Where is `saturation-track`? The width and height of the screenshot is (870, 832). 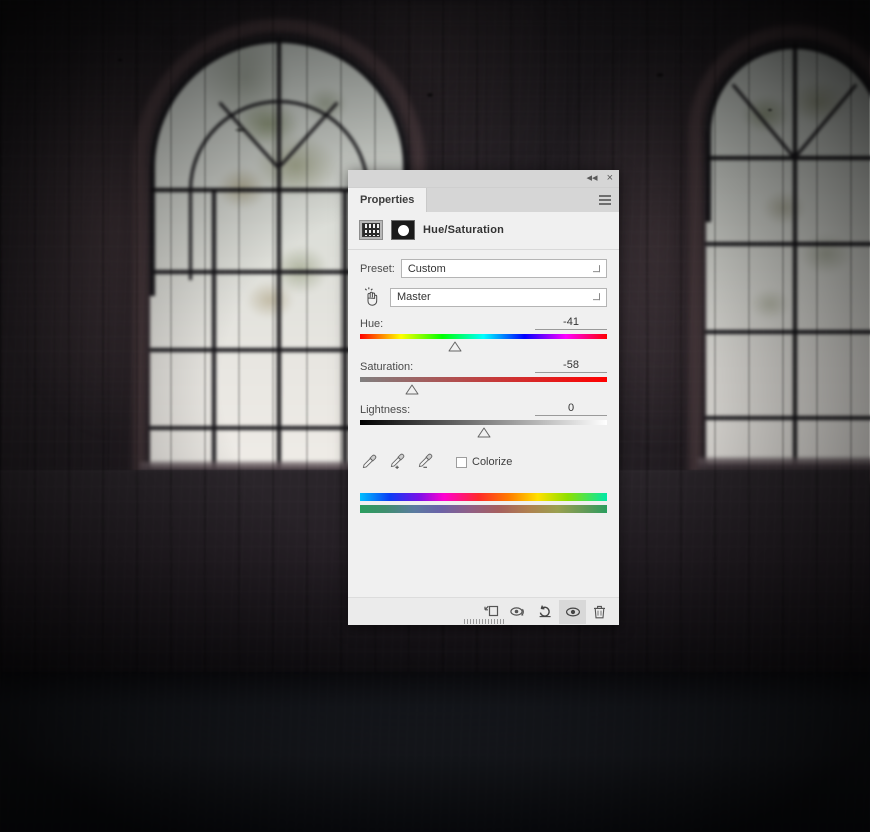 saturation-track is located at coordinates (483, 387).